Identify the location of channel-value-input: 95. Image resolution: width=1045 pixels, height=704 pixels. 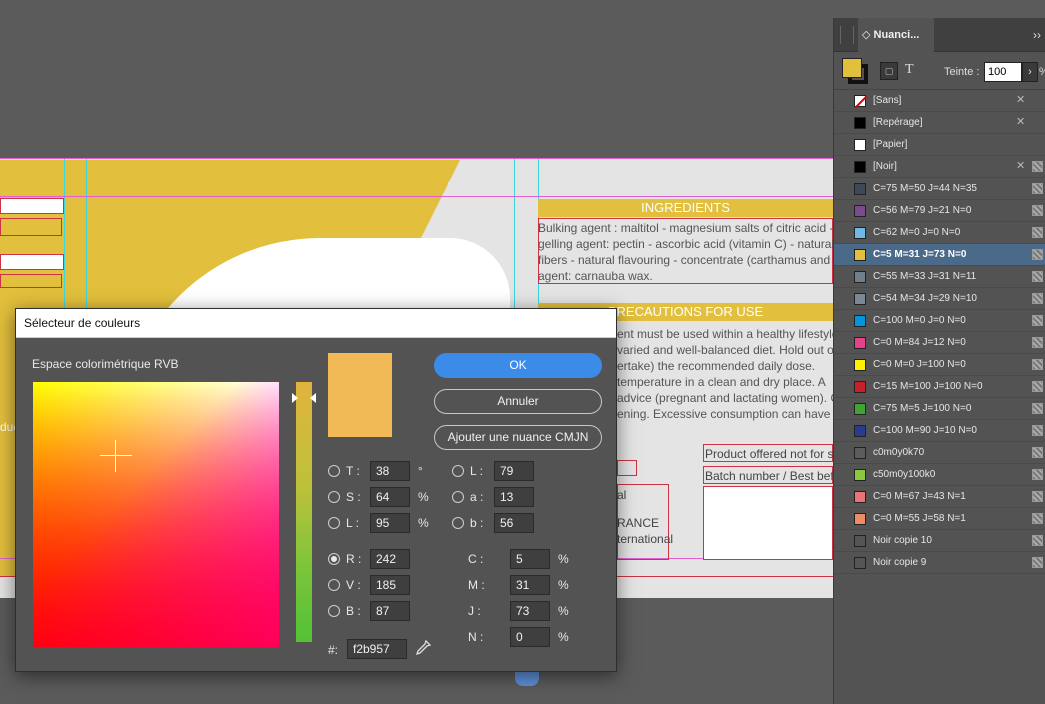
(390, 523).